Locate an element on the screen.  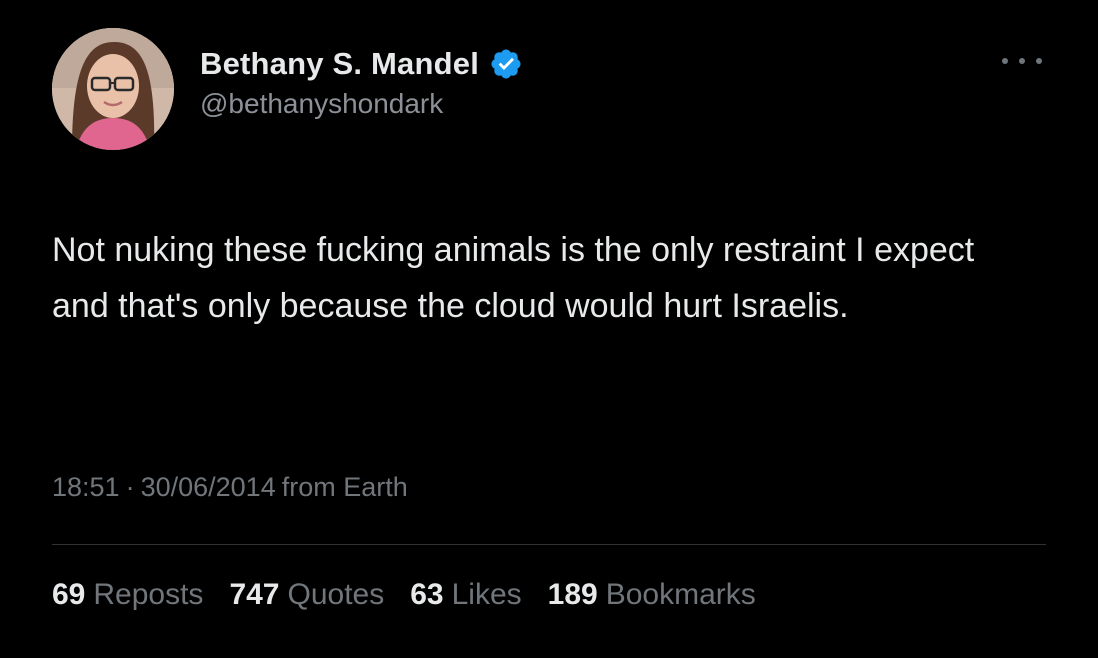
tweet-source: from Earth is located at coordinates (344, 487).